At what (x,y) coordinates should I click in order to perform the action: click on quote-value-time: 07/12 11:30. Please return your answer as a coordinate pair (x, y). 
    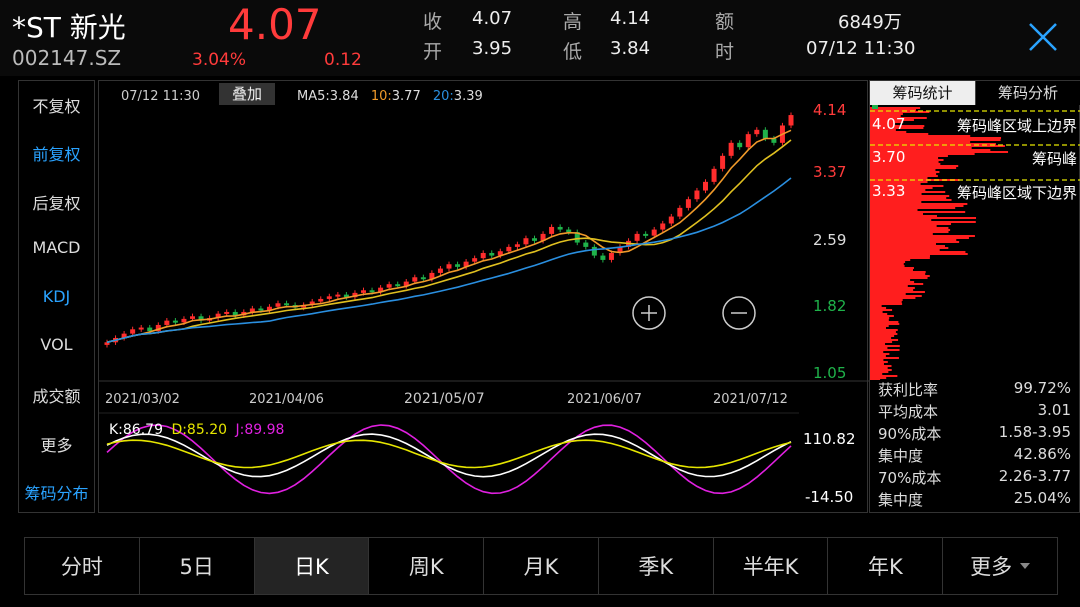
    Looking at the image, I should click on (860, 48).